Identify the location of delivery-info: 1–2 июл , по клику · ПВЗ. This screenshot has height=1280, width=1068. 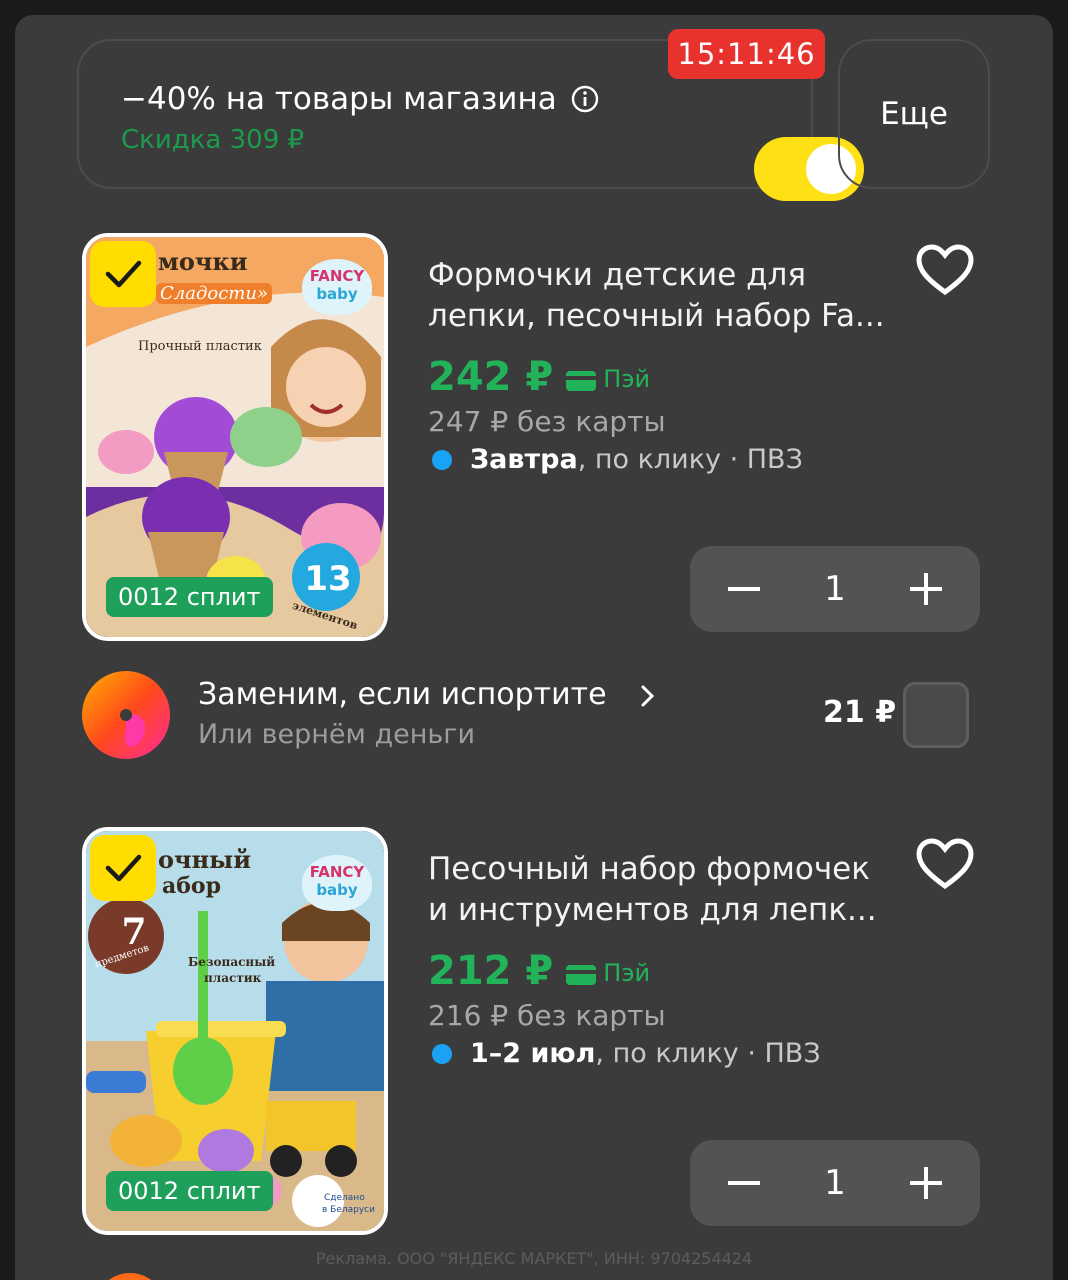
(624, 1053).